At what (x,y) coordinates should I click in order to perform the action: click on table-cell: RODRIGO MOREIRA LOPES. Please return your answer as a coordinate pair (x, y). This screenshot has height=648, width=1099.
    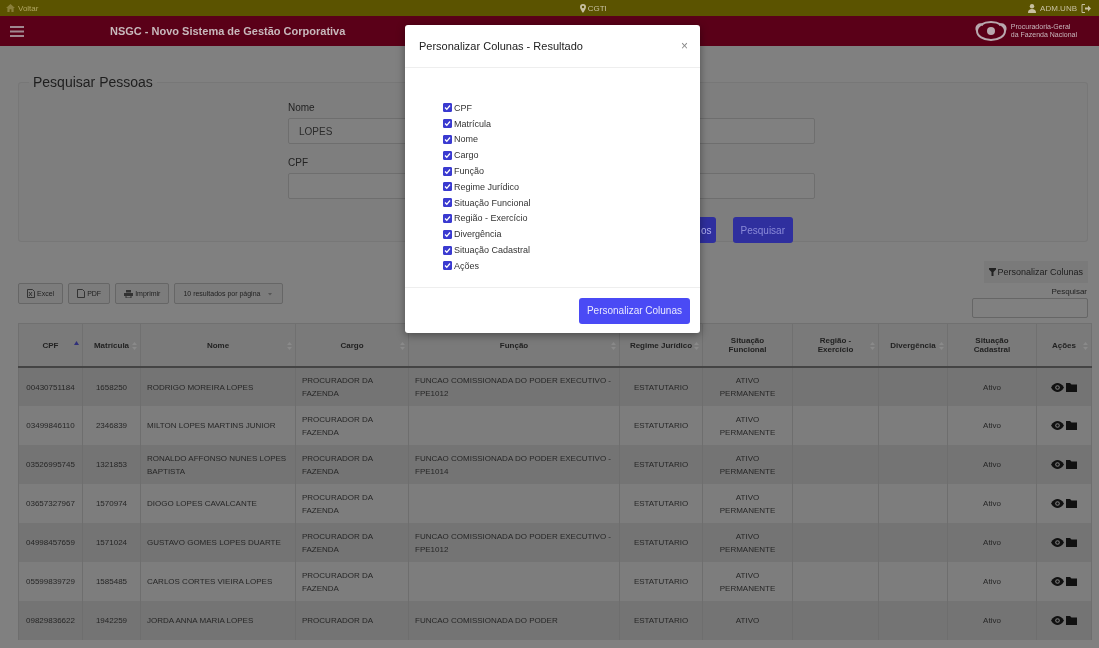
    Looking at the image, I should click on (200, 387).